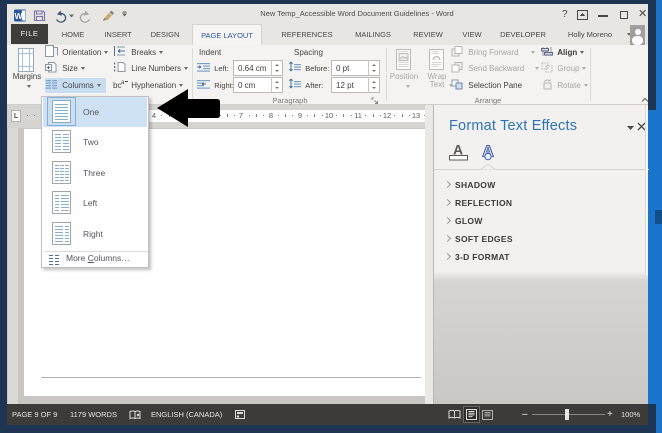 Image resolution: width=662 pixels, height=433 pixels. What do you see at coordinates (123, 83) in the screenshot?
I see `svg-text: a` at bounding box center [123, 83].